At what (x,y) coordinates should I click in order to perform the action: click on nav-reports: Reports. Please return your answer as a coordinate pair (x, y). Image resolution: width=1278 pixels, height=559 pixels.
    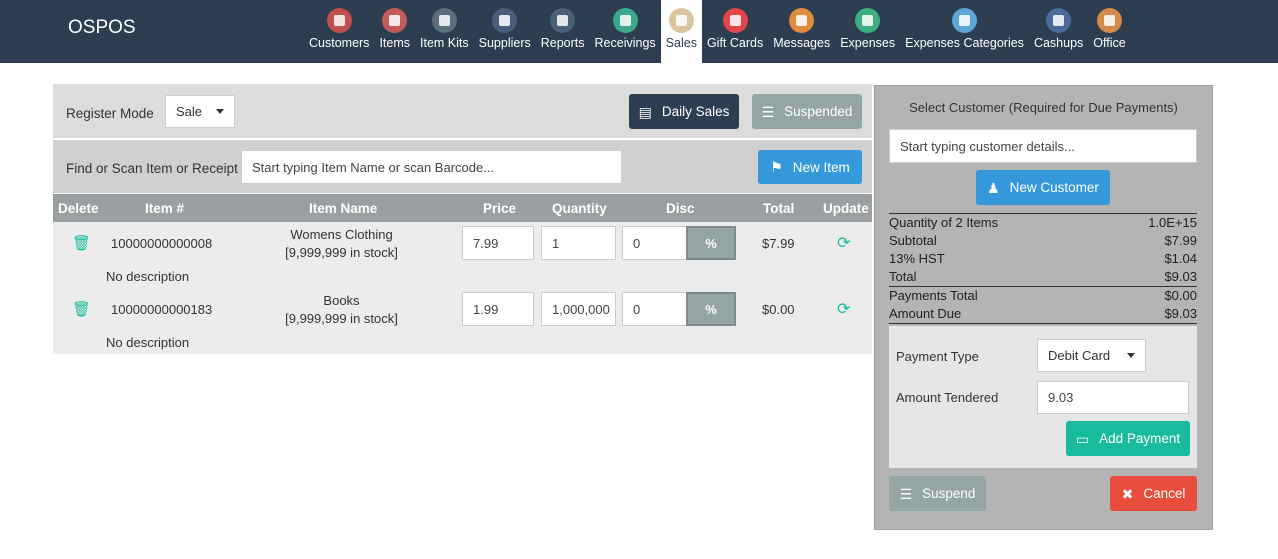
    Looking at the image, I should click on (563, 31).